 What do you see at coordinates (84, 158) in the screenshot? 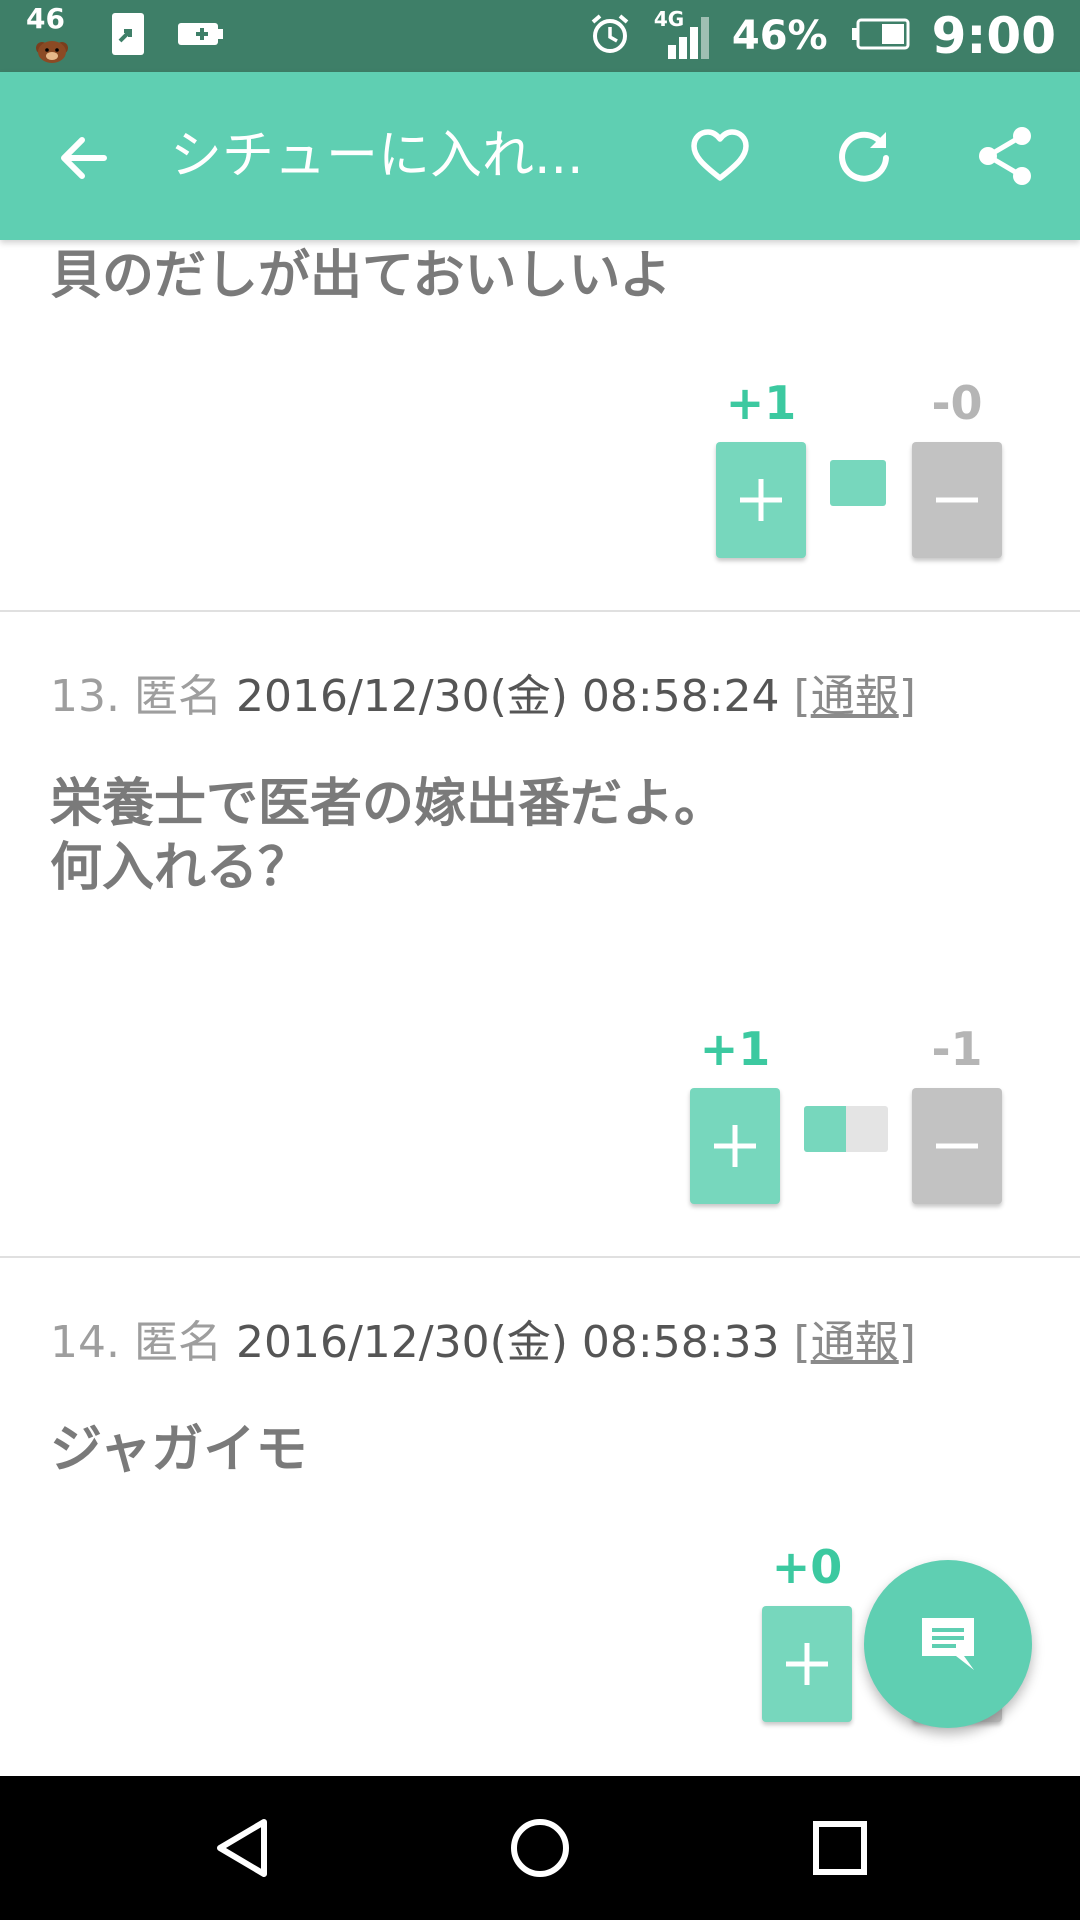
I see `arrow-left-icon` at bounding box center [84, 158].